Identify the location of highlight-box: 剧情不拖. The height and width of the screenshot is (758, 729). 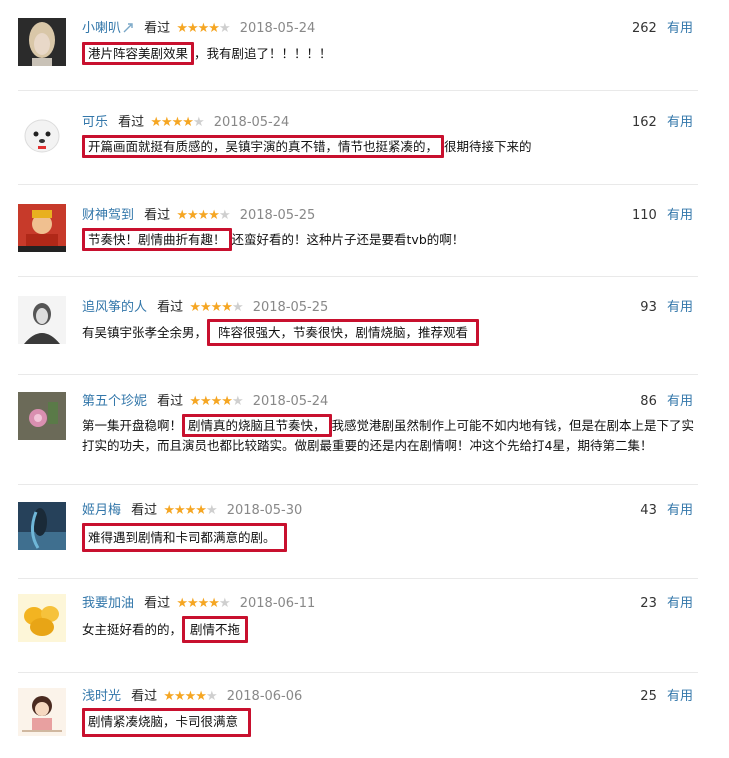
(215, 629).